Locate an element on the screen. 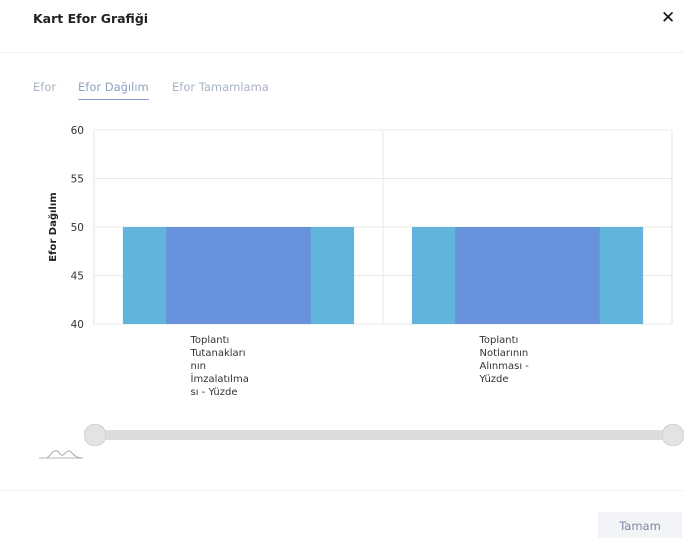  data-zoom-preview-icon is located at coordinates (61, 454).